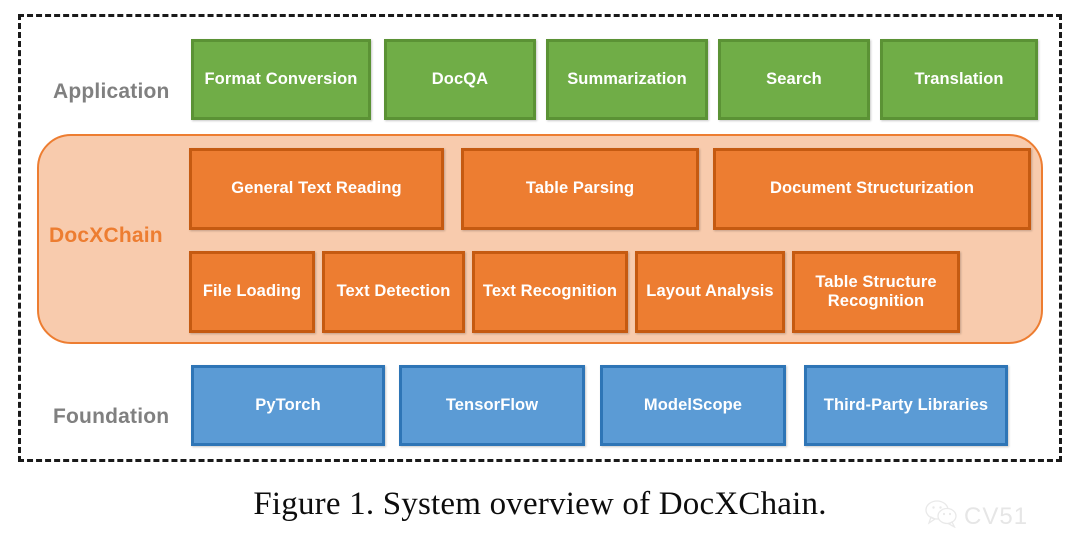 This screenshot has width=1080, height=557. I want to click on foundation-node-label: ModelScope, so click(693, 404).